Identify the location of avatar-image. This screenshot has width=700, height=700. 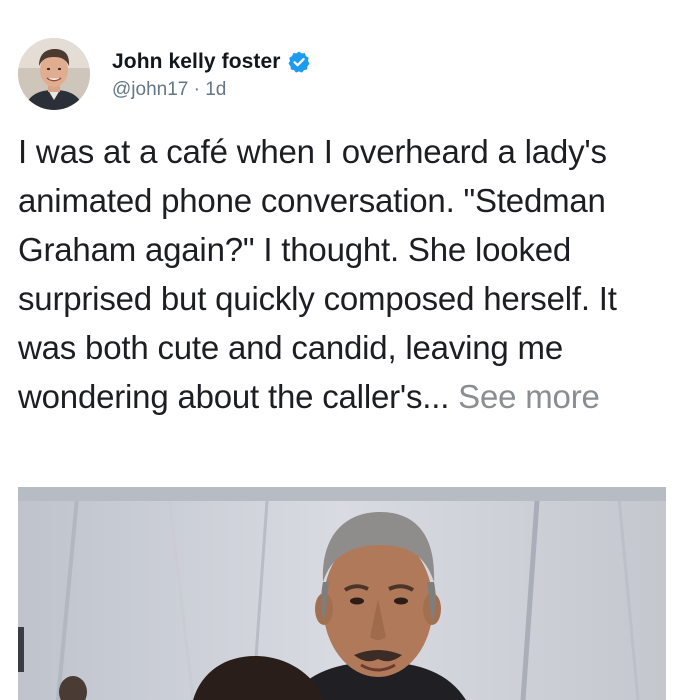
(54, 74).